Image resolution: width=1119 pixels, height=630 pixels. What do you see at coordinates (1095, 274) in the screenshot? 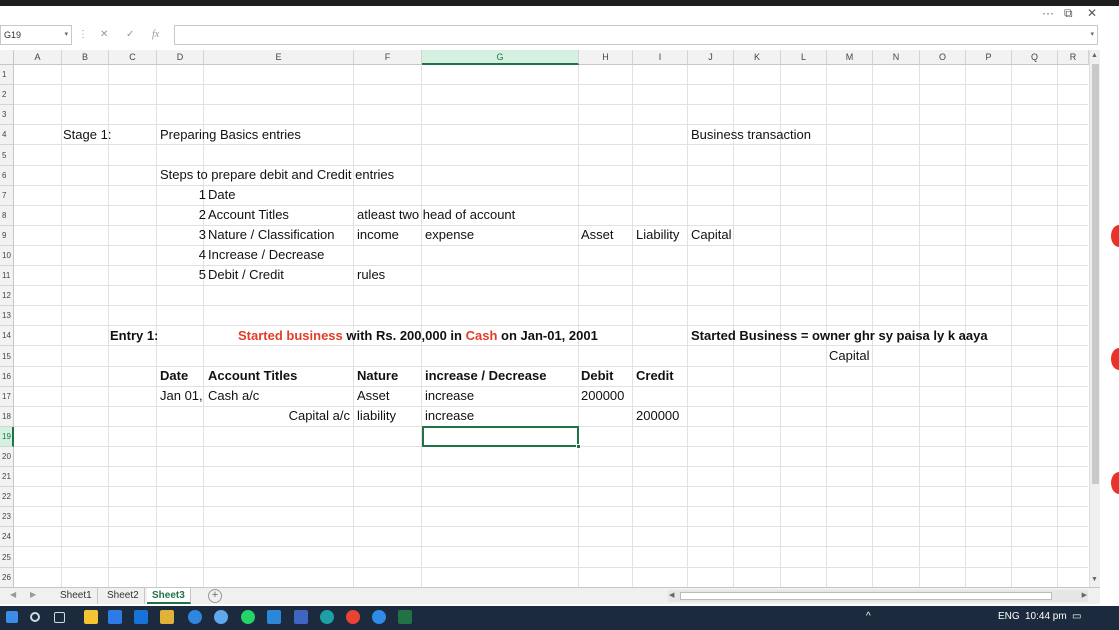
I see `vertical-scroll-thumb` at bounding box center [1095, 274].